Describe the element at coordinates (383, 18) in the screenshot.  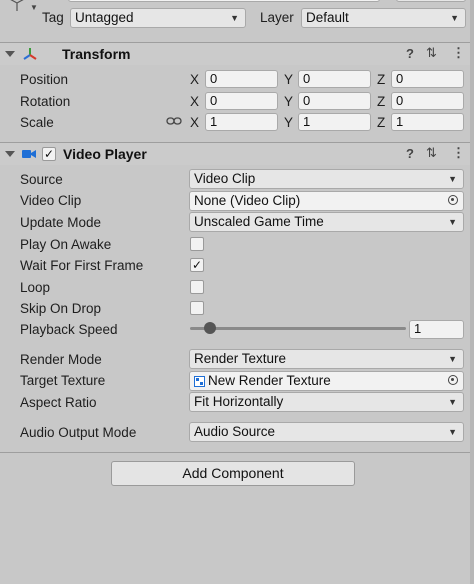
I see `layer-dropdown: Default ▼` at that location.